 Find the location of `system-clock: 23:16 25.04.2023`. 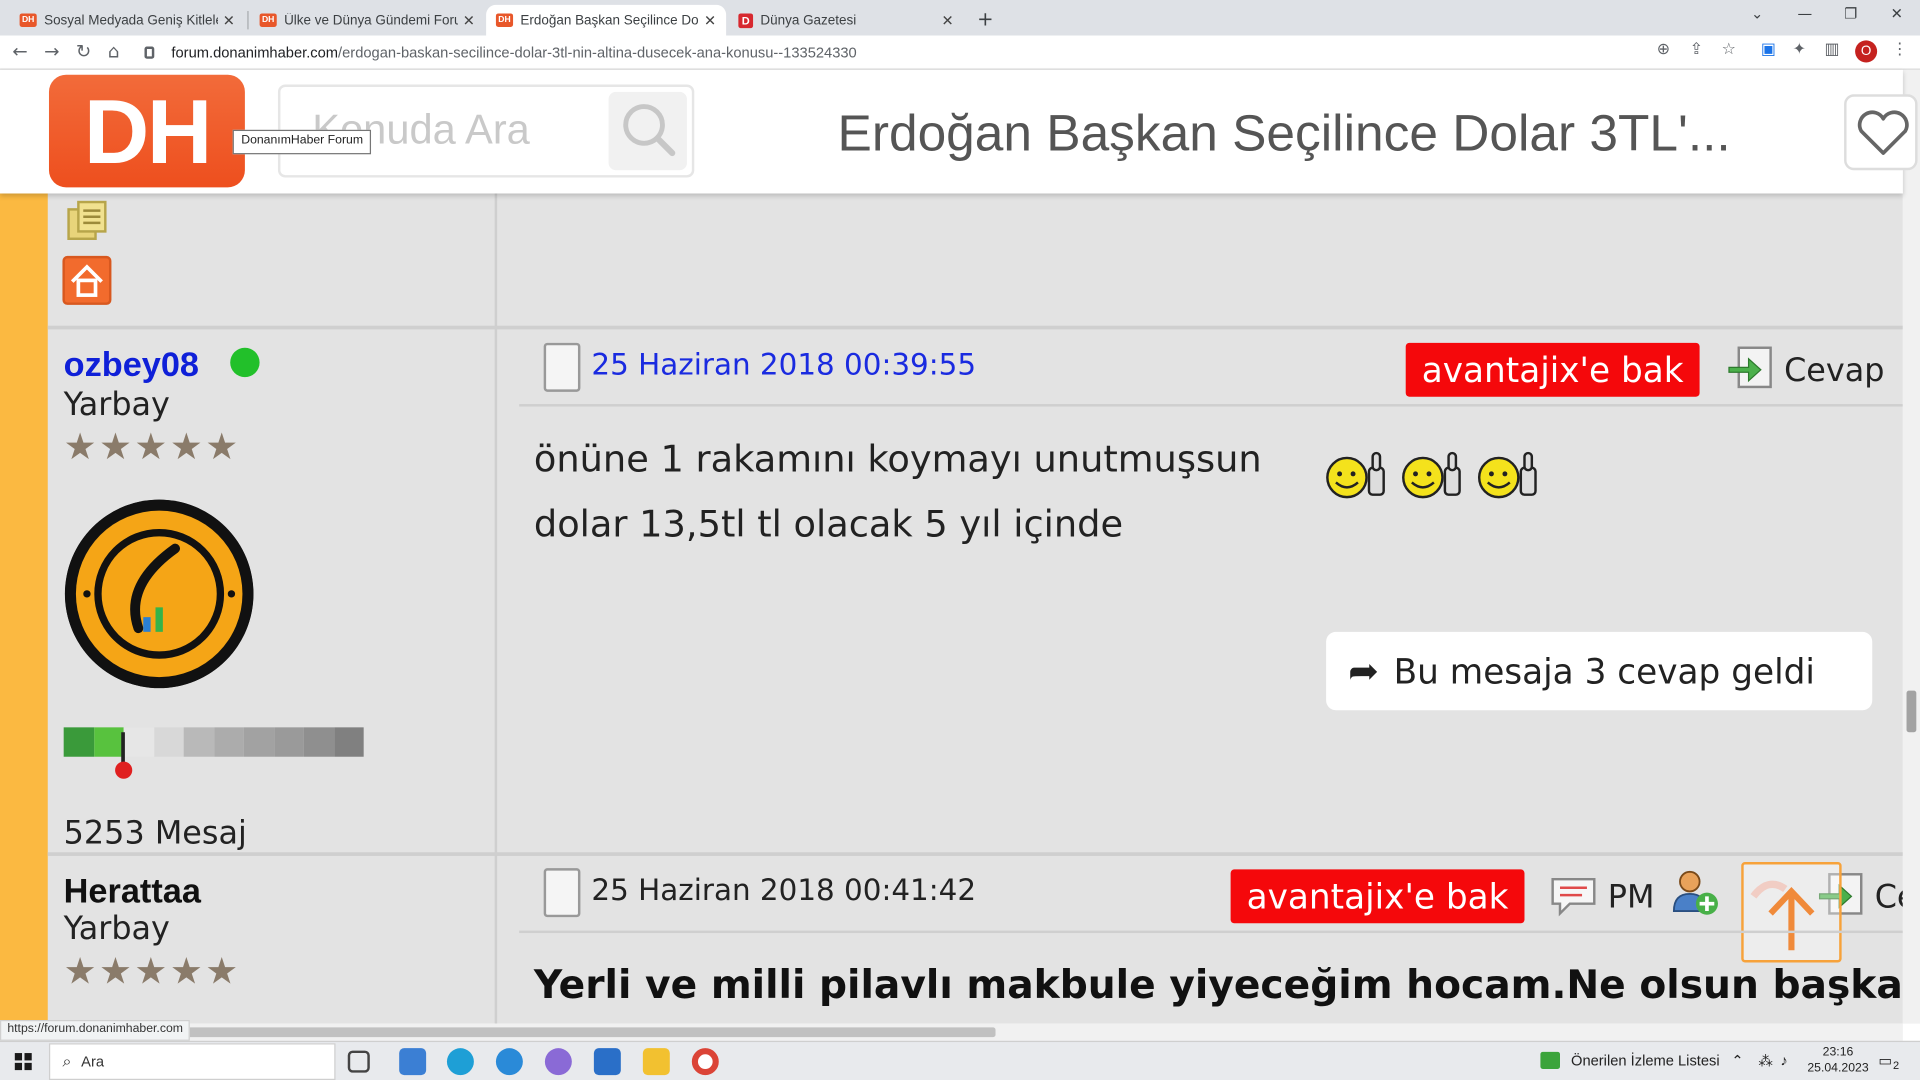

system-clock: 23:16 25.04.2023 is located at coordinates (1837, 1060).